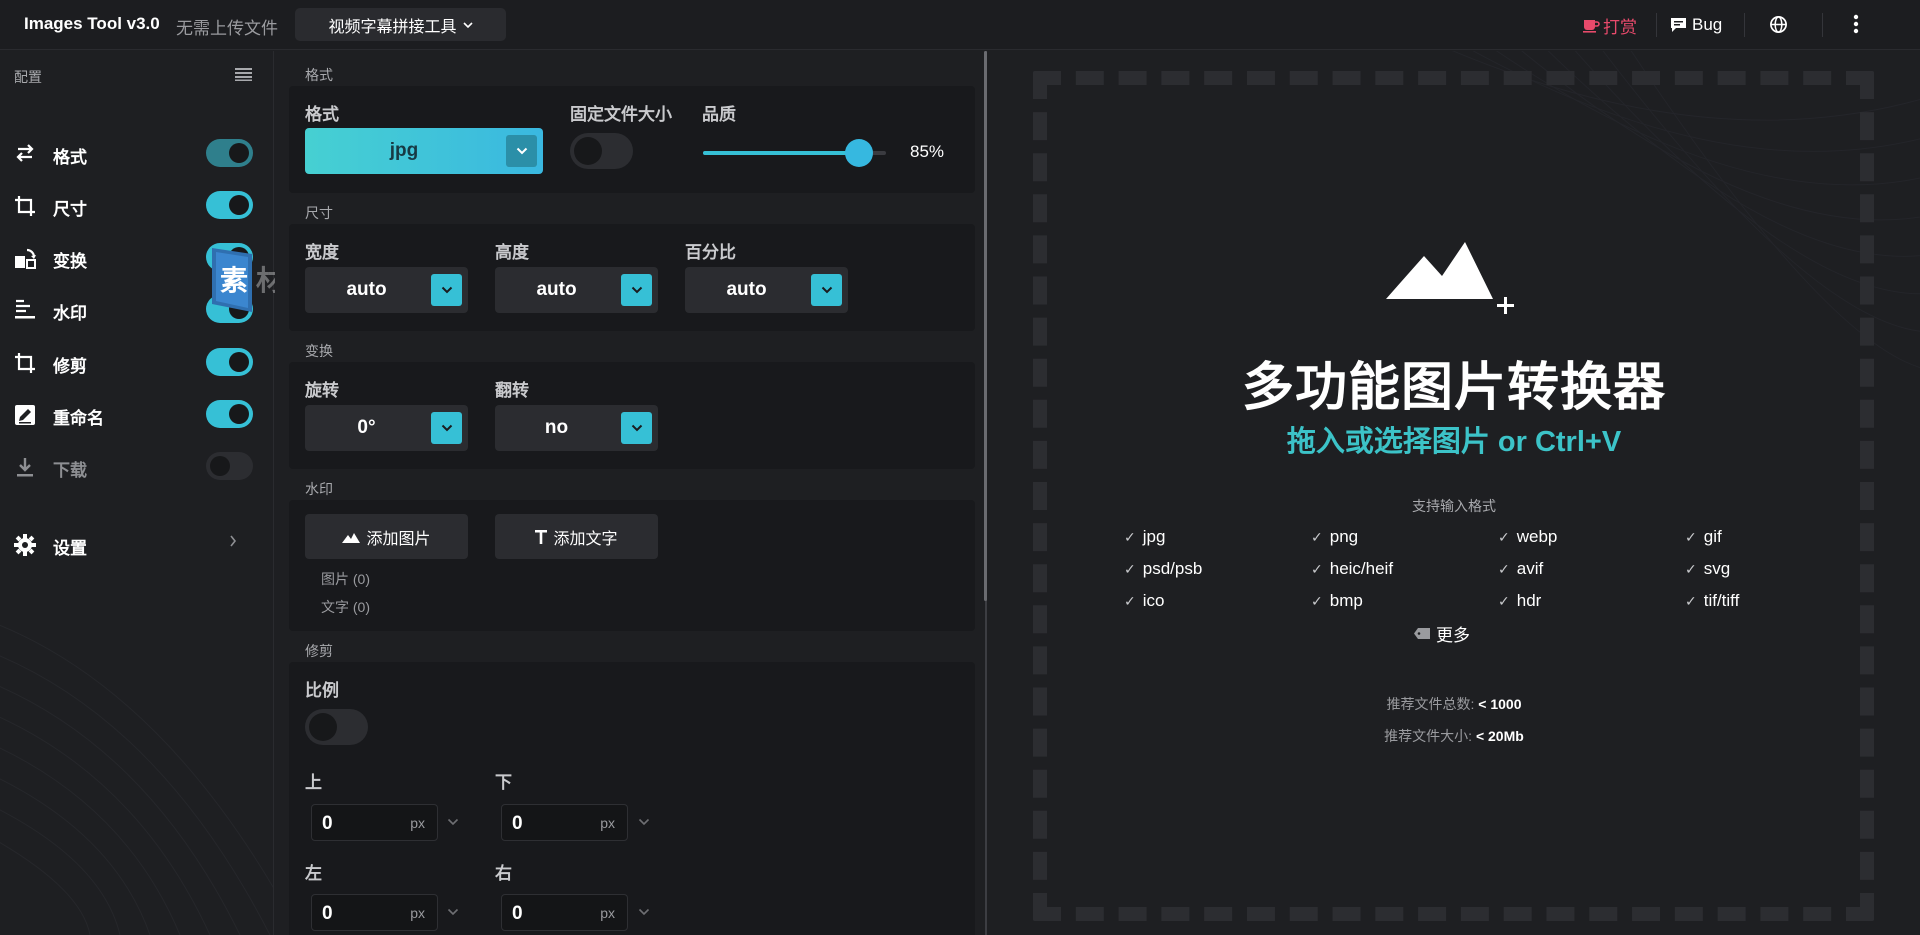  Describe the element at coordinates (556, 427) in the screenshot. I see `flip-value: no` at that location.